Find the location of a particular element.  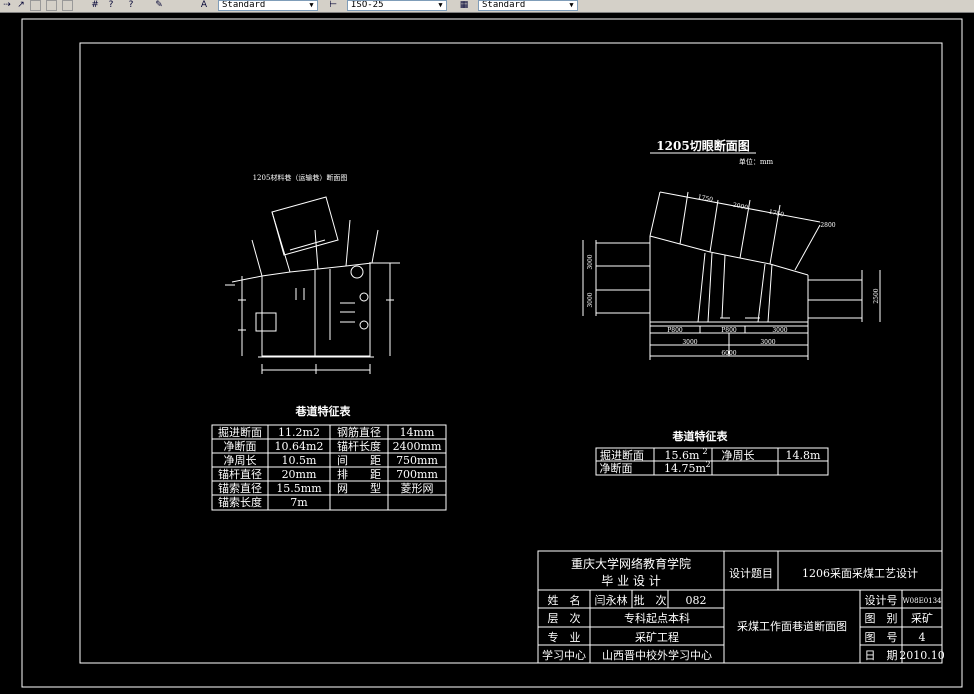

right-drawing-title: 1205切眼断面图 is located at coordinates (702, 145).